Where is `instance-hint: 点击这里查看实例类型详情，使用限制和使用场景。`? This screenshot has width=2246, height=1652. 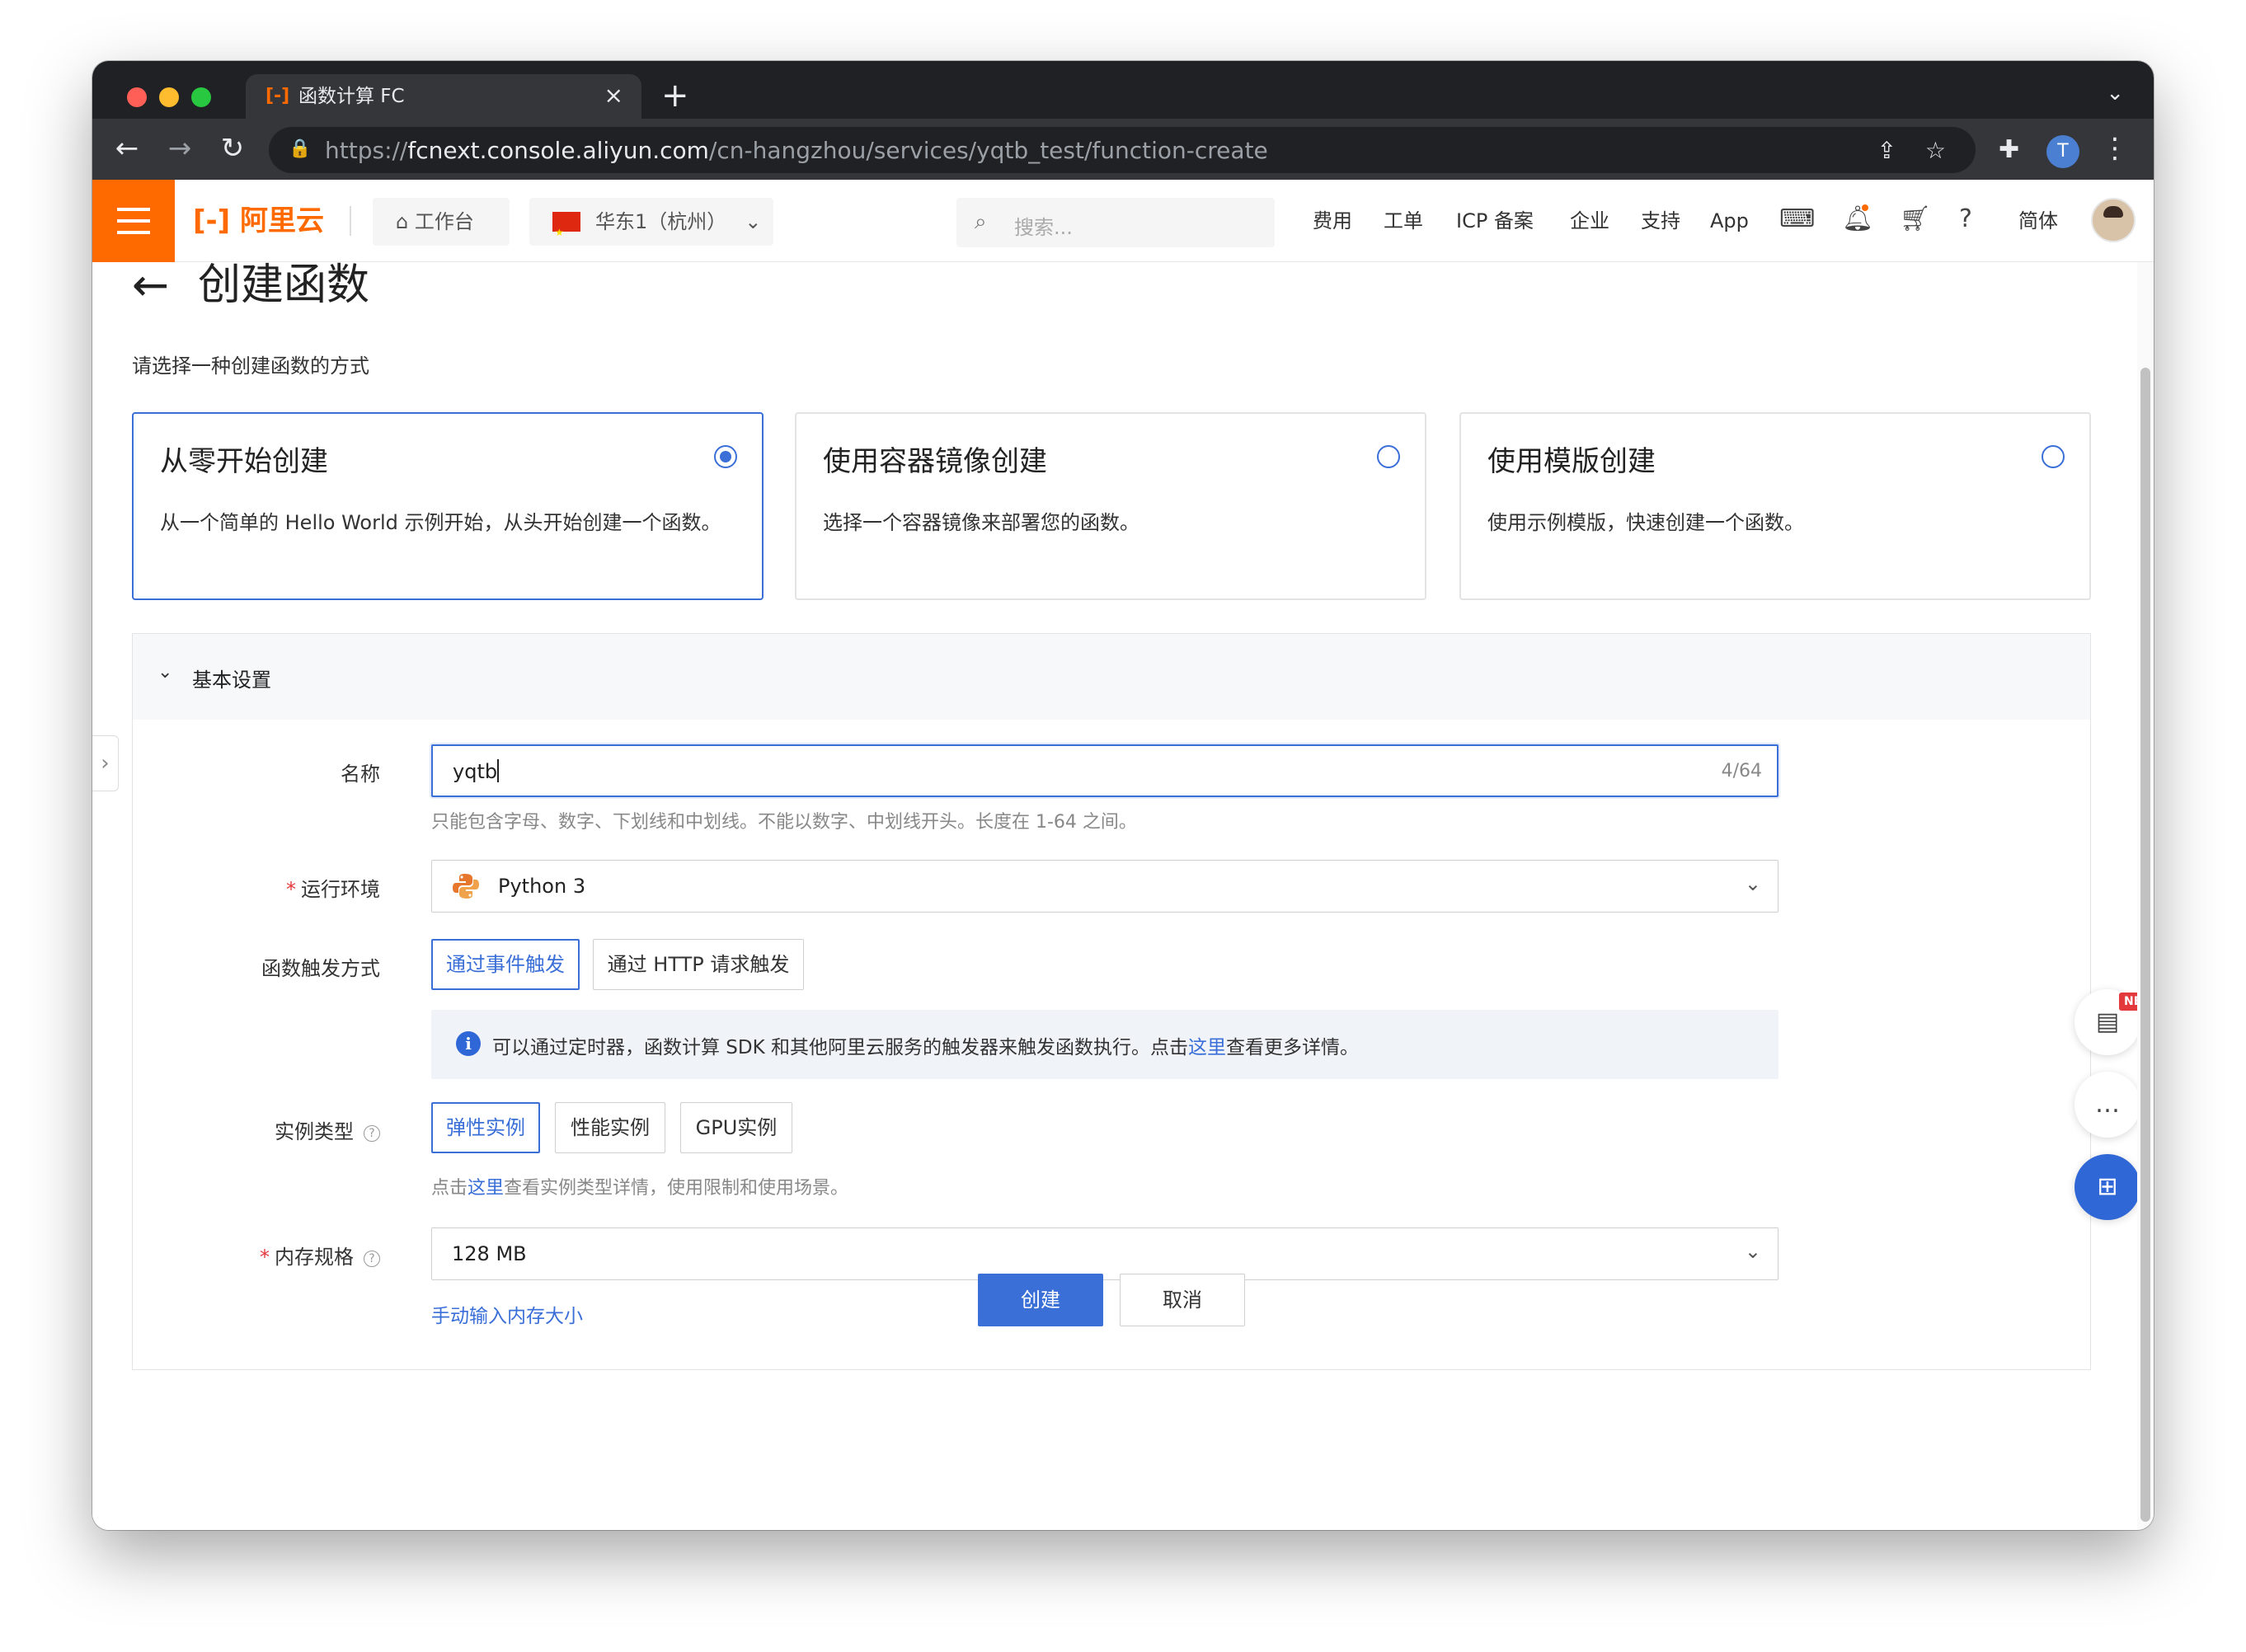
instance-hint: 点击这里查看实例类型详情，使用限制和使用场景。 is located at coordinates (640, 1188).